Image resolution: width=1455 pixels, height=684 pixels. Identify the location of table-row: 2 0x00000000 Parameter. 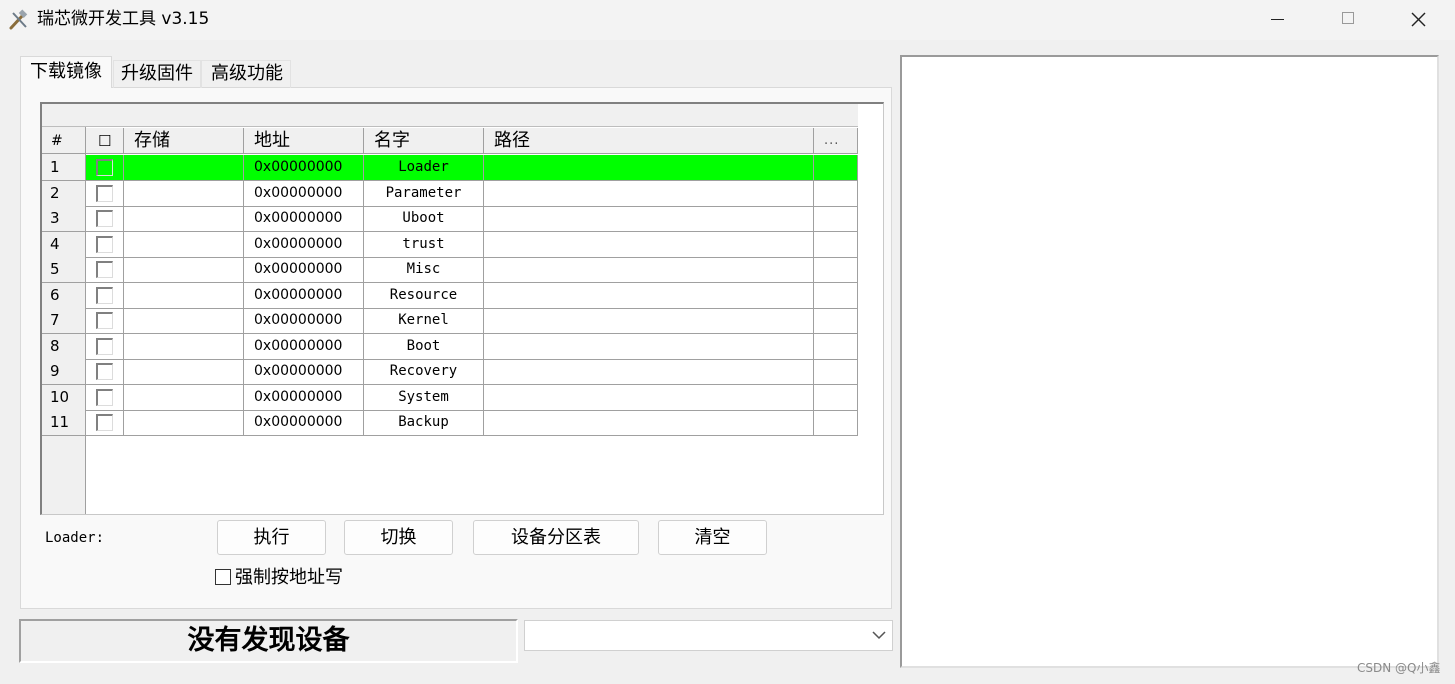
(451, 193).